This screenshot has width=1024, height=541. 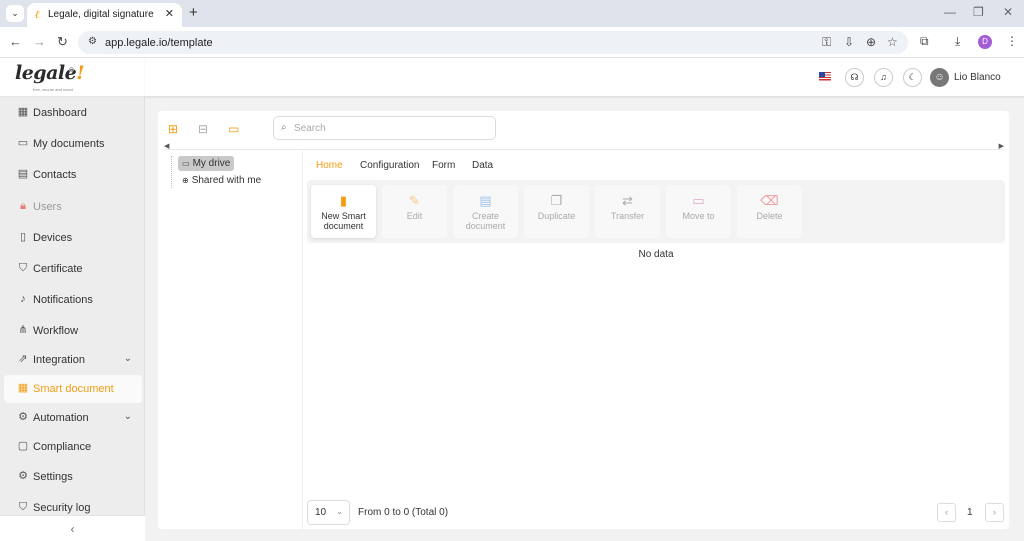 I want to click on tab-data: Data, so click(x=482, y=165).